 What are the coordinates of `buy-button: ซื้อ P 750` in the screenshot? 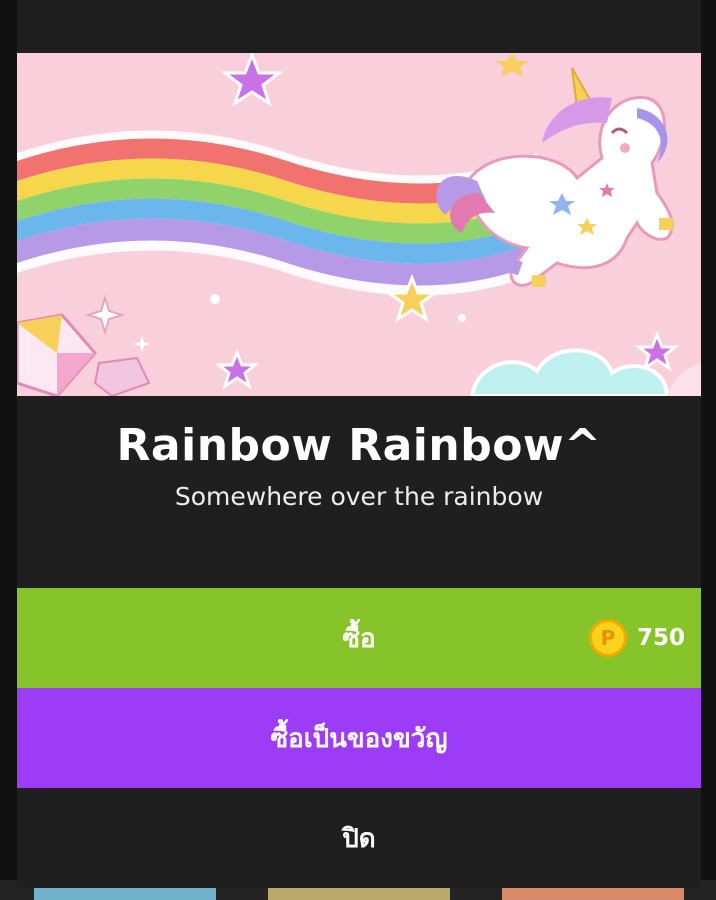 It's located at (359, 638).